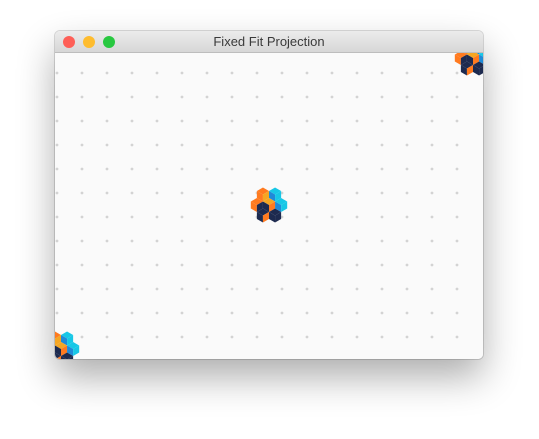 This screenshot has width=539, height=439. Describe the element at coordinates (269, 42) in the screenshot. I see `title-bar: Fixed Fit Projection` at that location.